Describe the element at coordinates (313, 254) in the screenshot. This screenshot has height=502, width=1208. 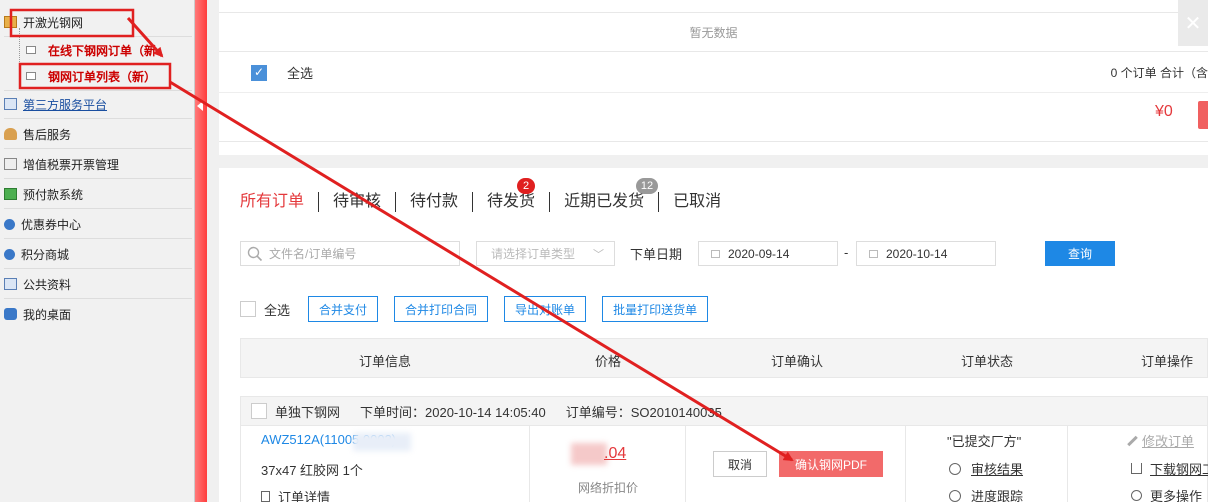
I see `search-placeholder: 文件名/订单编号` at that location.